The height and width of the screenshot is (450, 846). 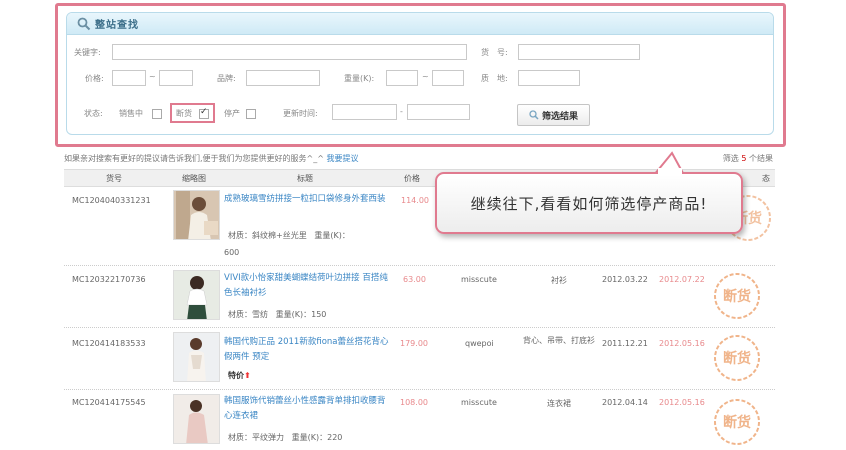 I want to click on special-price-tag: 特价⬆, so click(x=239, y=375).